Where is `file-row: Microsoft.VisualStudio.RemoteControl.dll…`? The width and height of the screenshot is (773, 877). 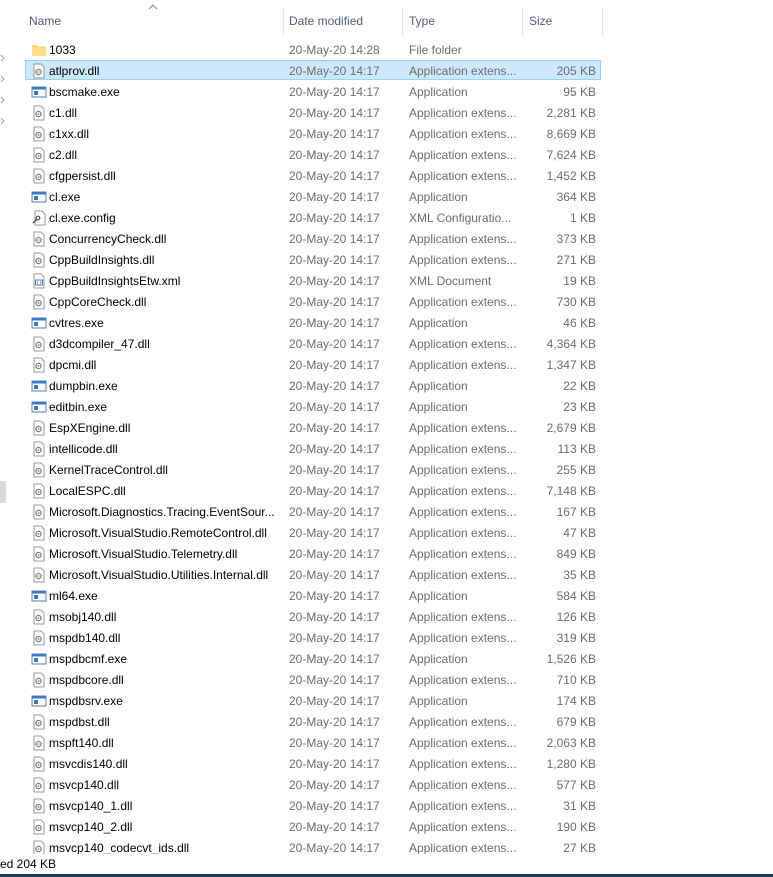
file-row: Microsoft.VisualStudio.RemoteControl.dll… is located at coordinates (313, 532).